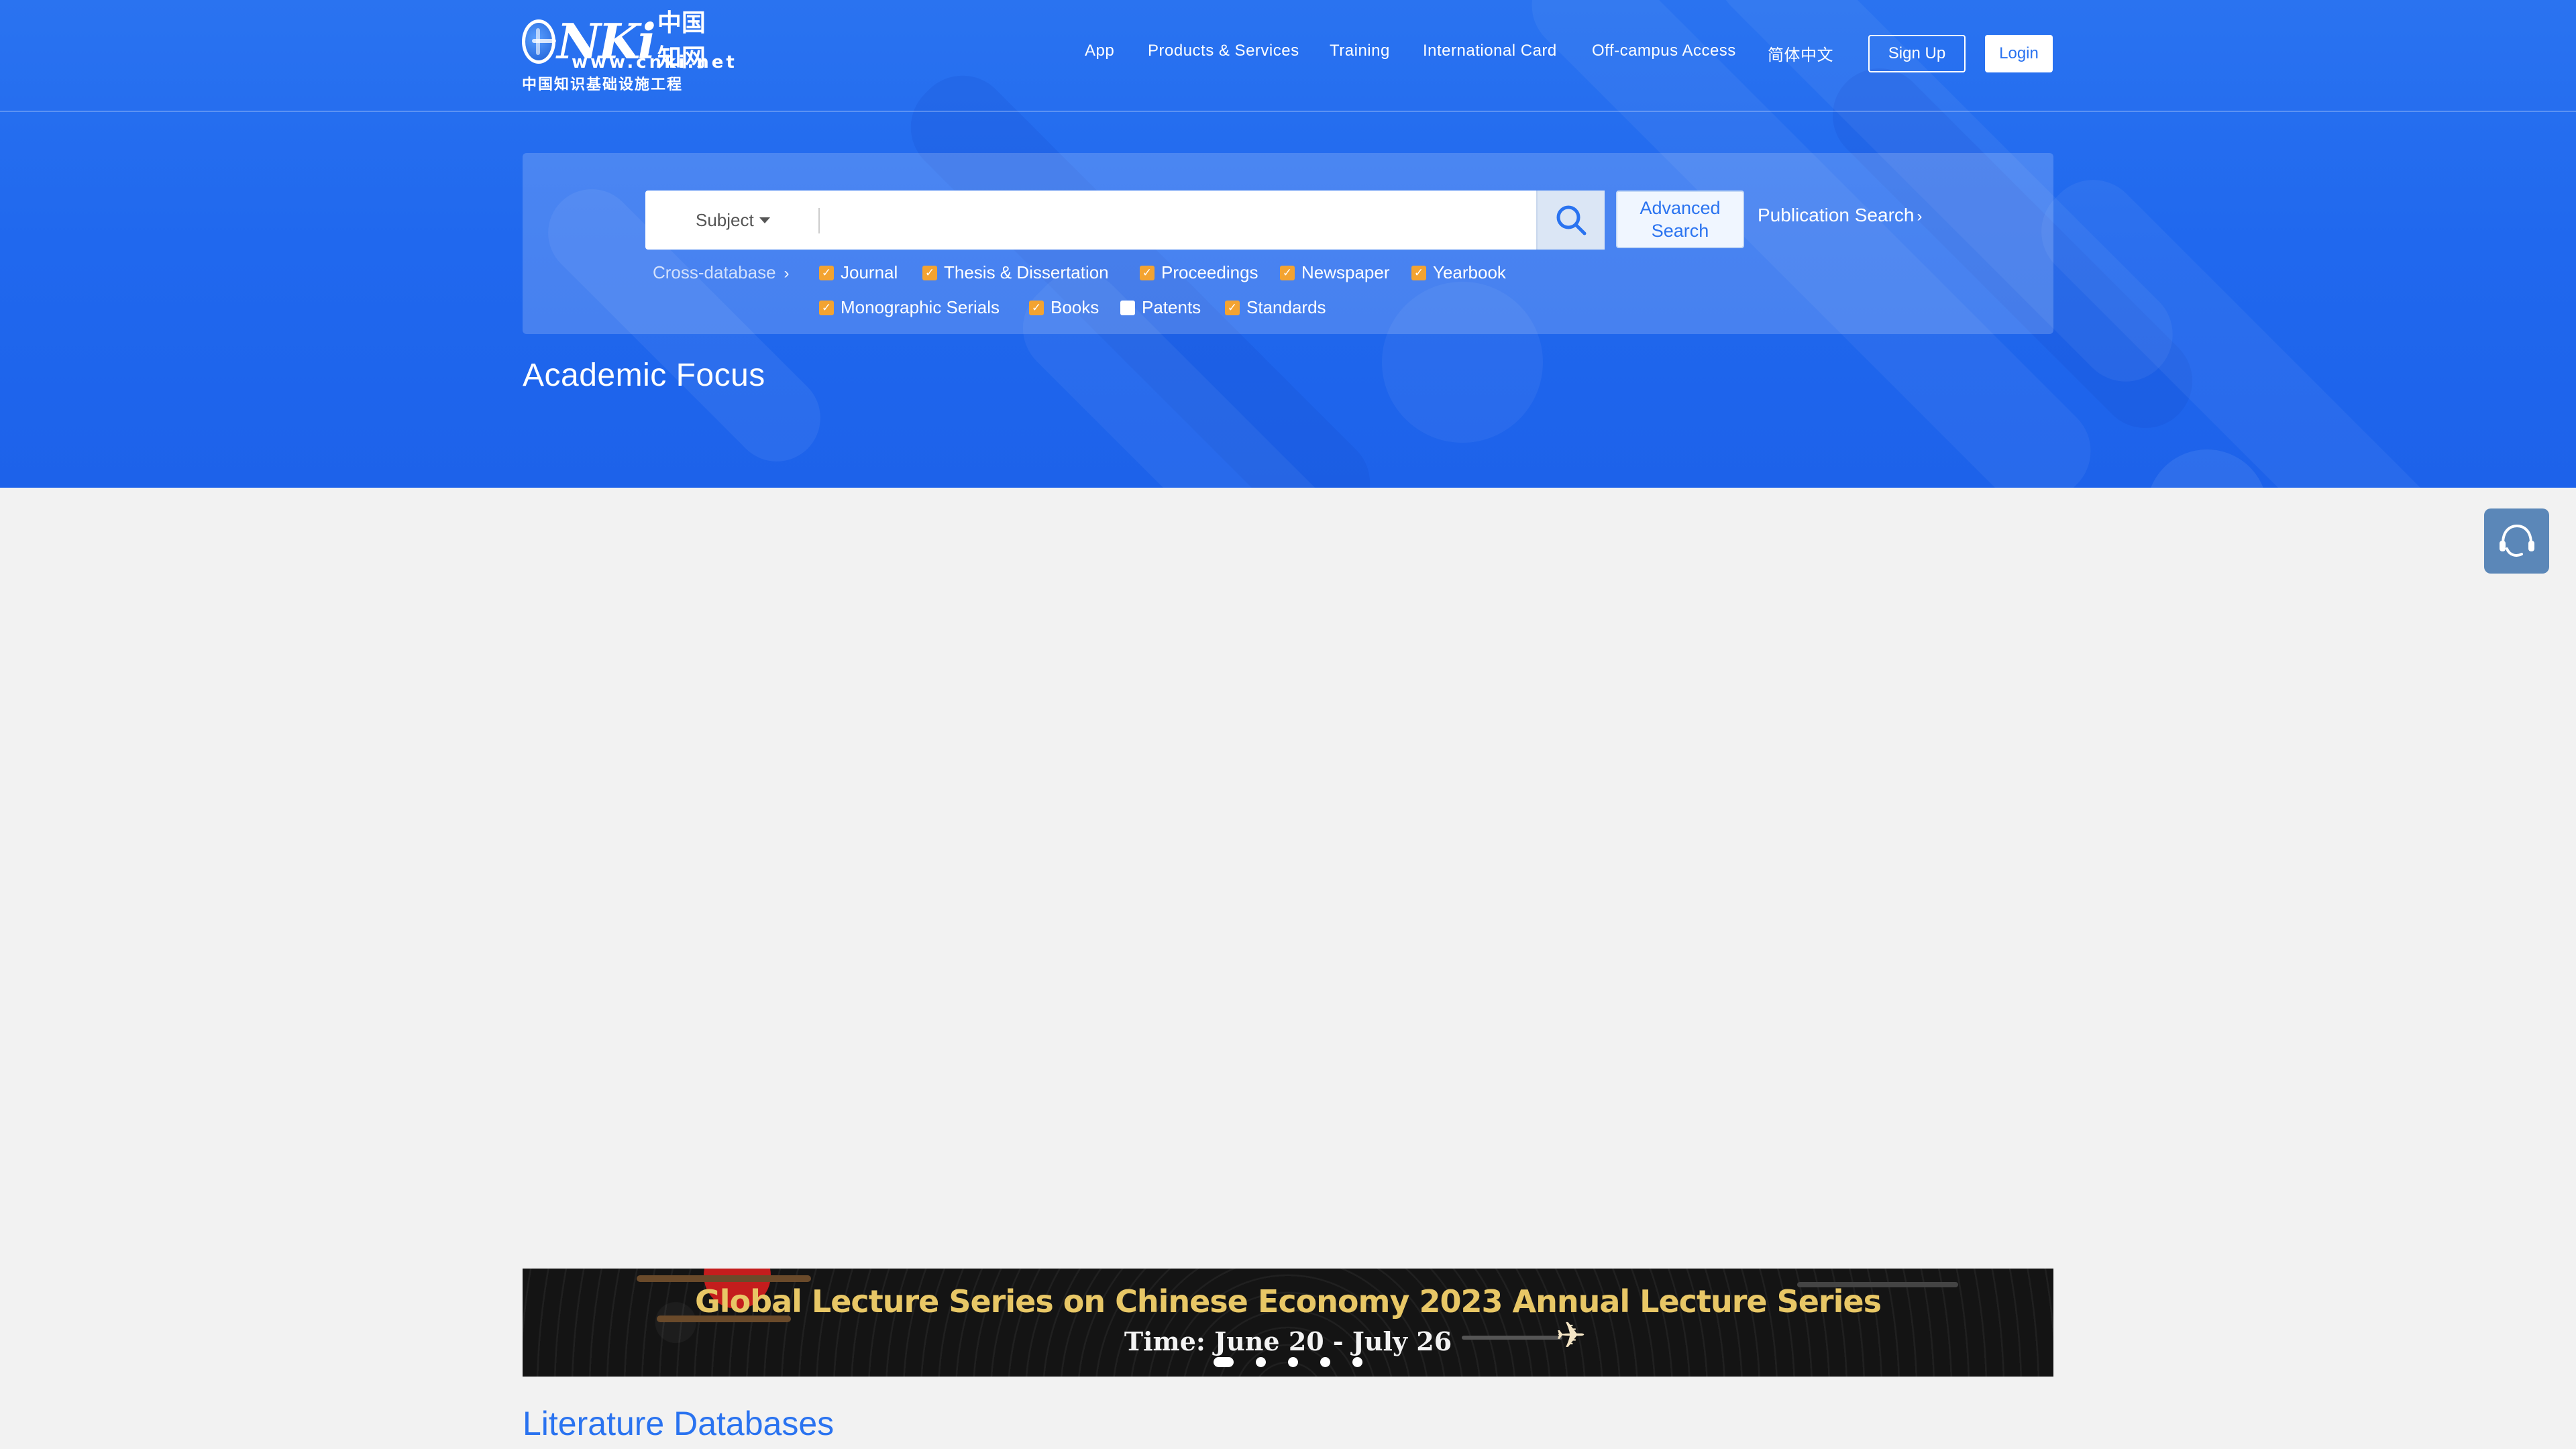  I want to click on customer-service-icon, so click(2516, 540).